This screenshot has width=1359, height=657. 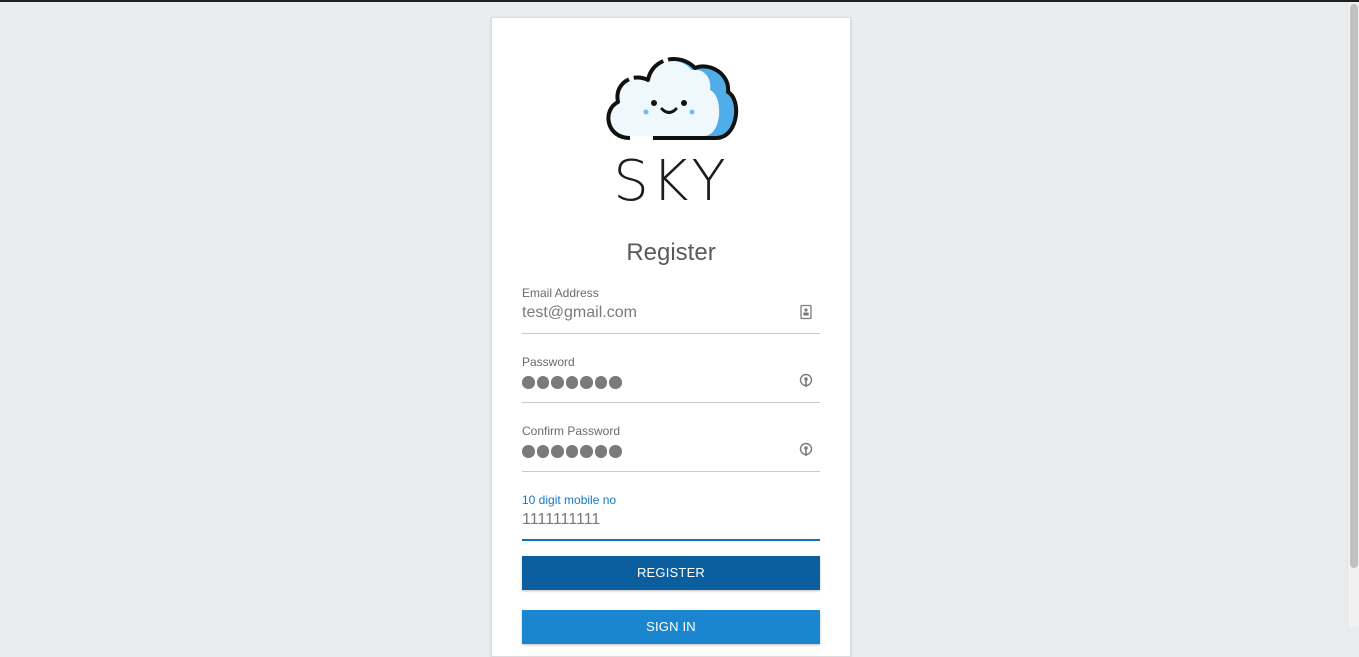 What do you see at coordinates (572, 382) in the screenshot?
I see `password-masked-value` at bounding box center [572, 382].